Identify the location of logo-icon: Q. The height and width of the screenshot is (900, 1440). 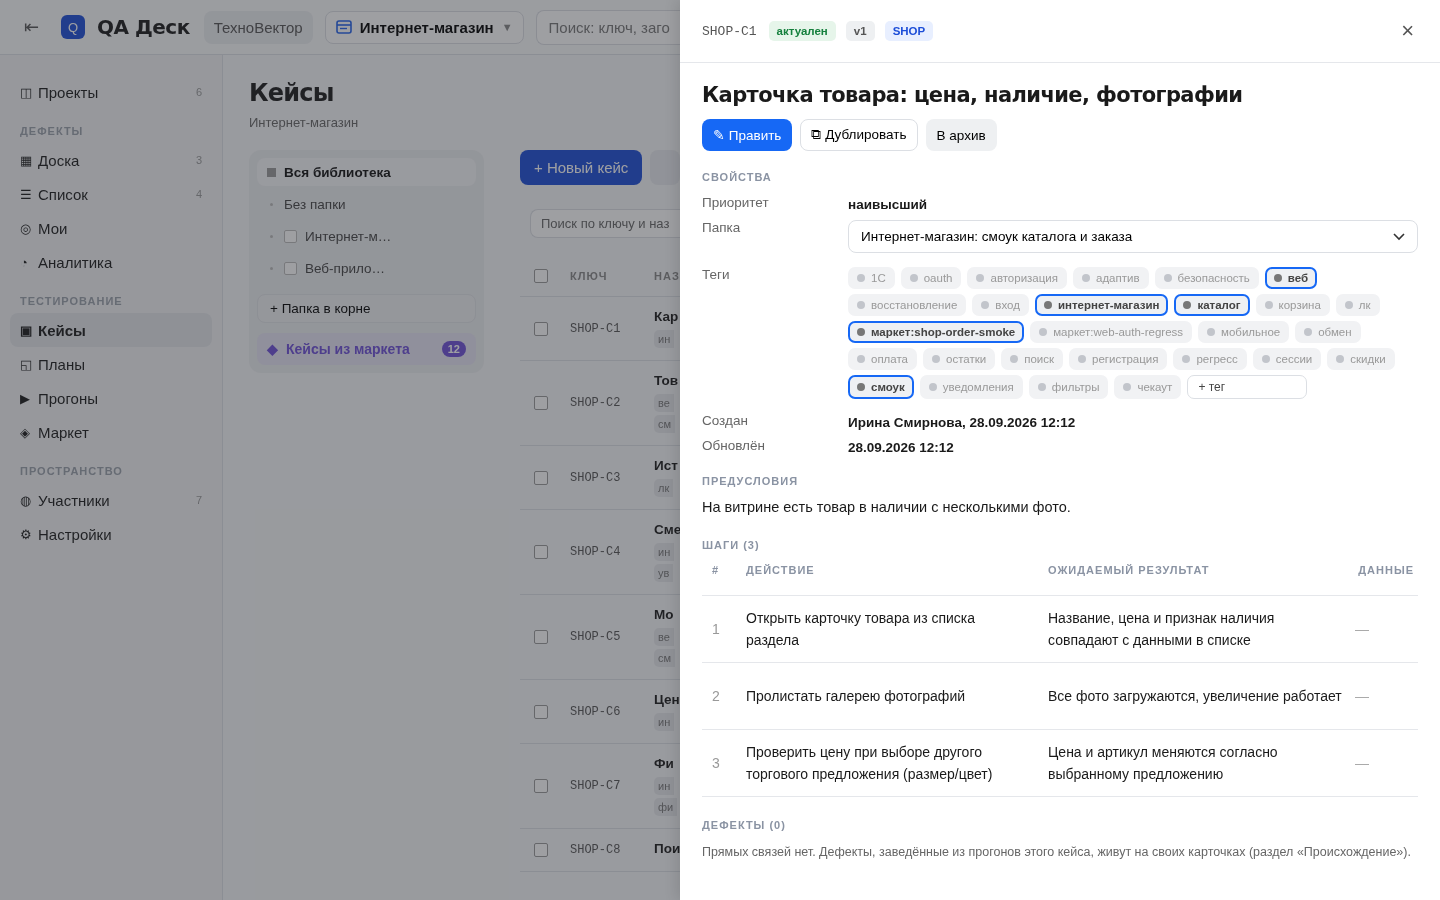
(73, 27).